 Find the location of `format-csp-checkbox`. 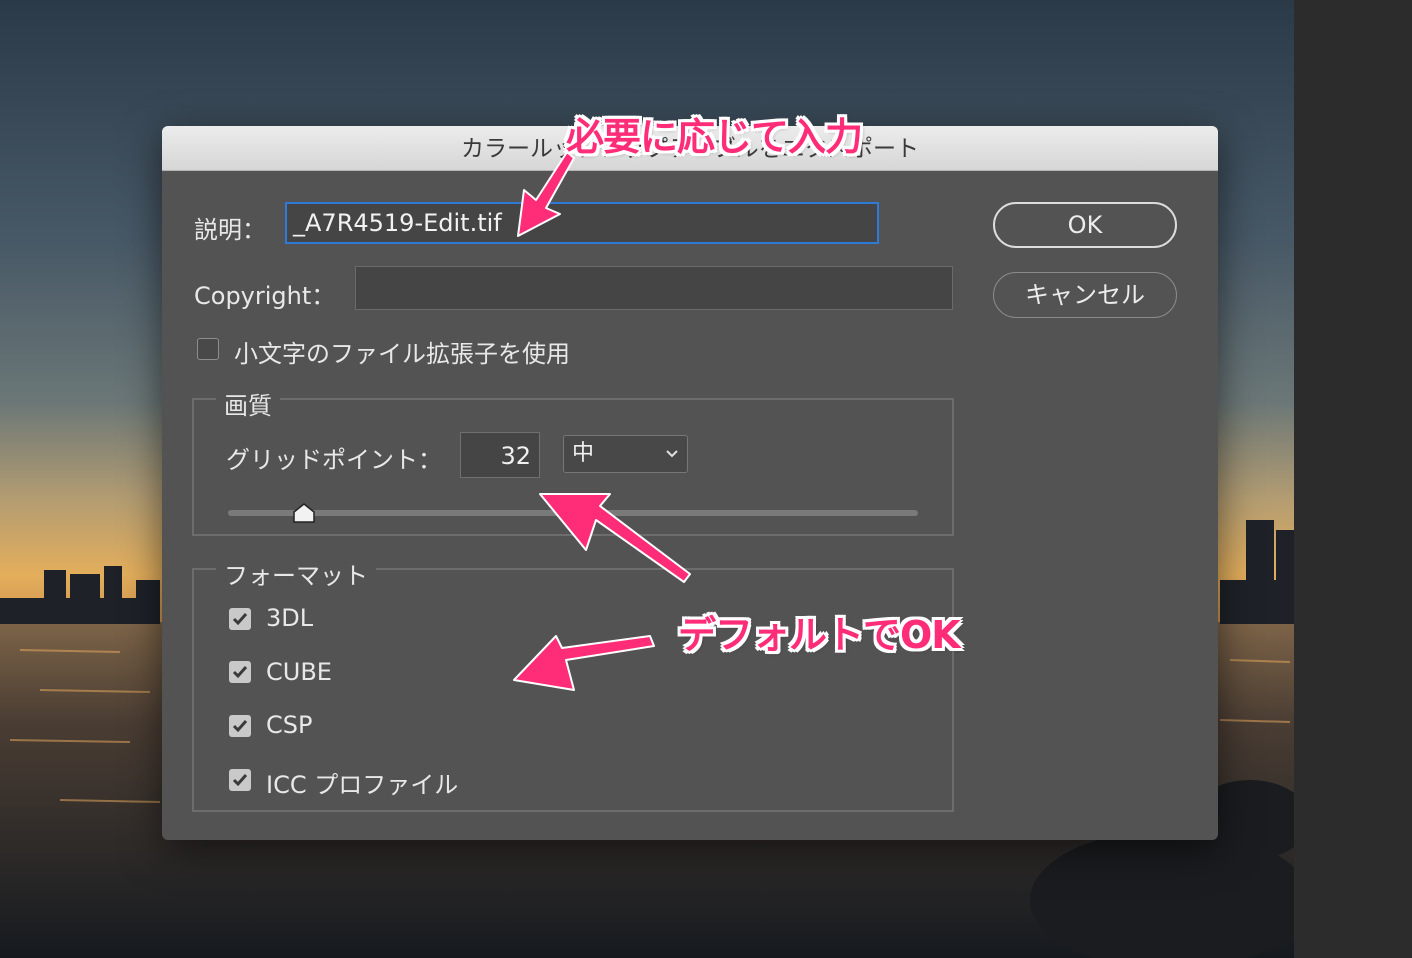

format-csp-checkbox is located at coordinates (240, 726).